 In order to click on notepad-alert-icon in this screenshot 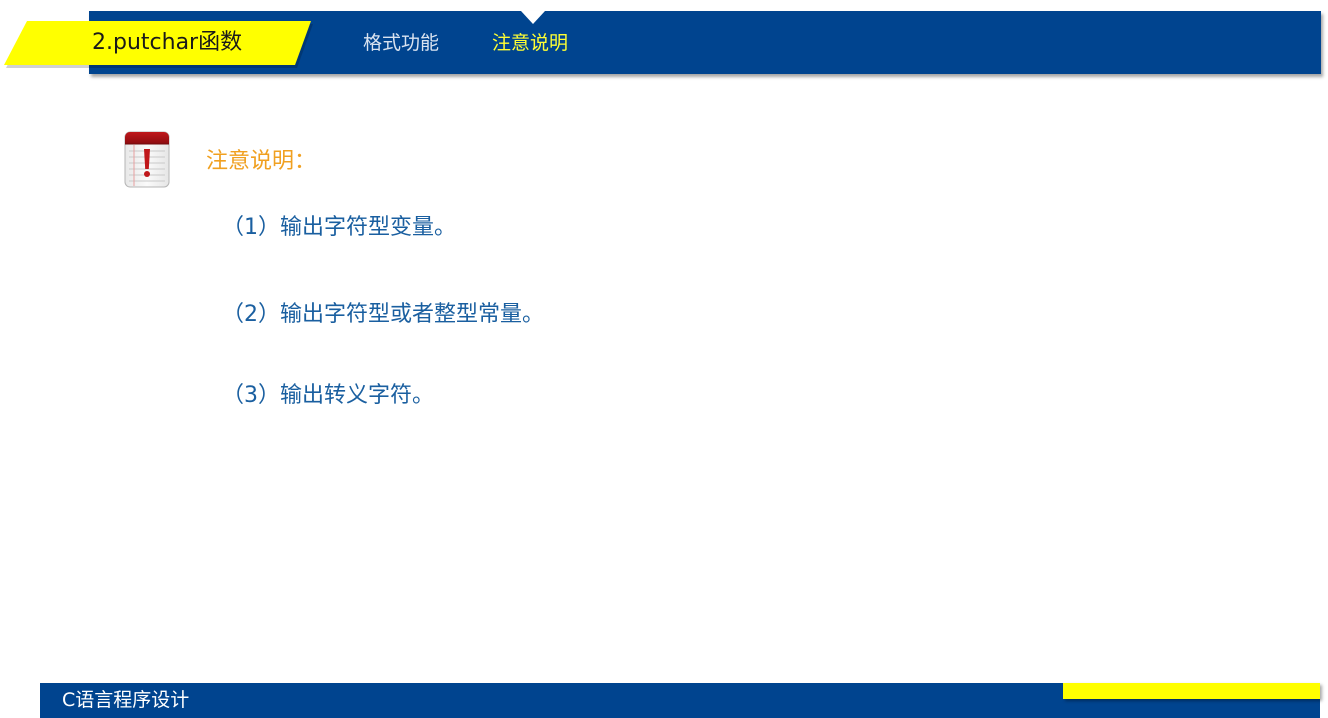, I will do `click(147, 159)`.